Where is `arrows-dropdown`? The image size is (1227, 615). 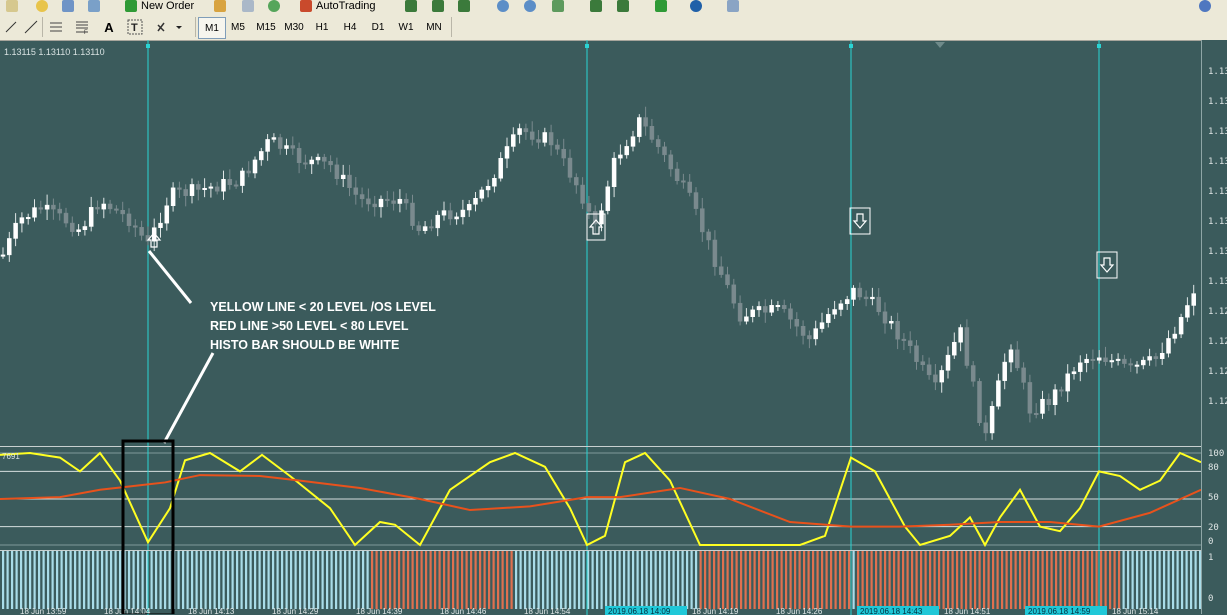
arrows-dropdown is located at coordinates (169, 27).